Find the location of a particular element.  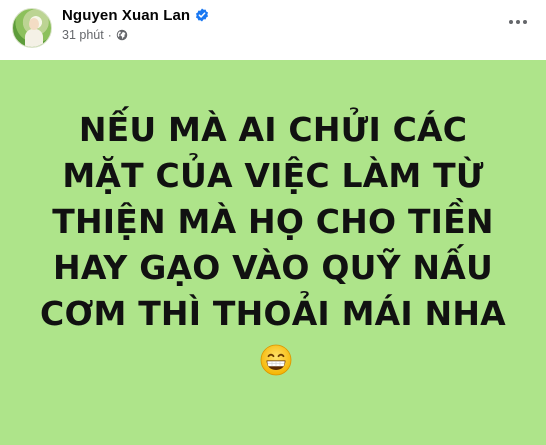

post-meta: 31 phút · is located at coordinates (95, 35).